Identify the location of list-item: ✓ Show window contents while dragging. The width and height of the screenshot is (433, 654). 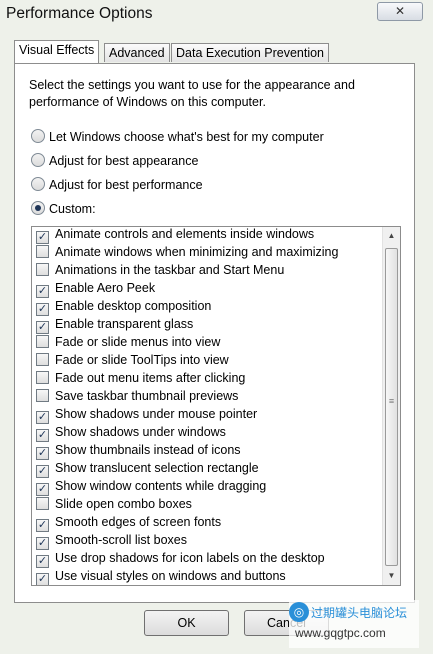
(206, 486).